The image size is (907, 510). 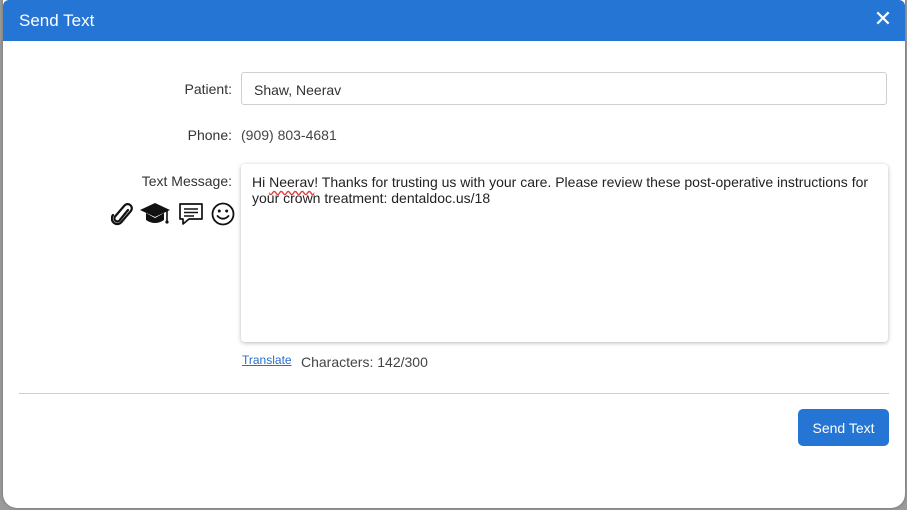 What do you see at coordinates (883, 20) in the screenshot?
I see `close-icon: ✕` at bounding box center [883, 20].